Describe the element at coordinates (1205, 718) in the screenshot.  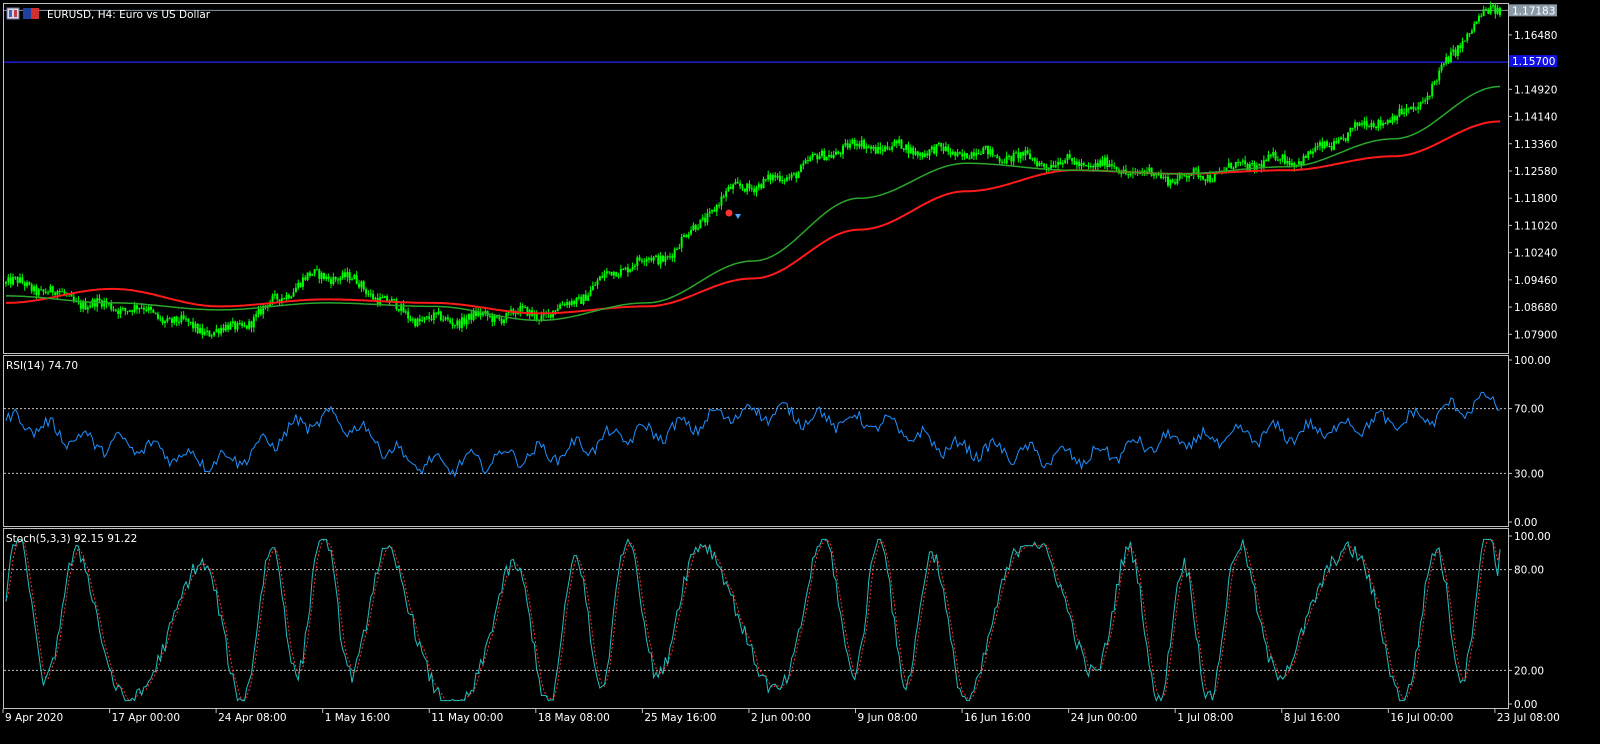
I see `time-tick-label: 1 Jul 08:00` at that location.